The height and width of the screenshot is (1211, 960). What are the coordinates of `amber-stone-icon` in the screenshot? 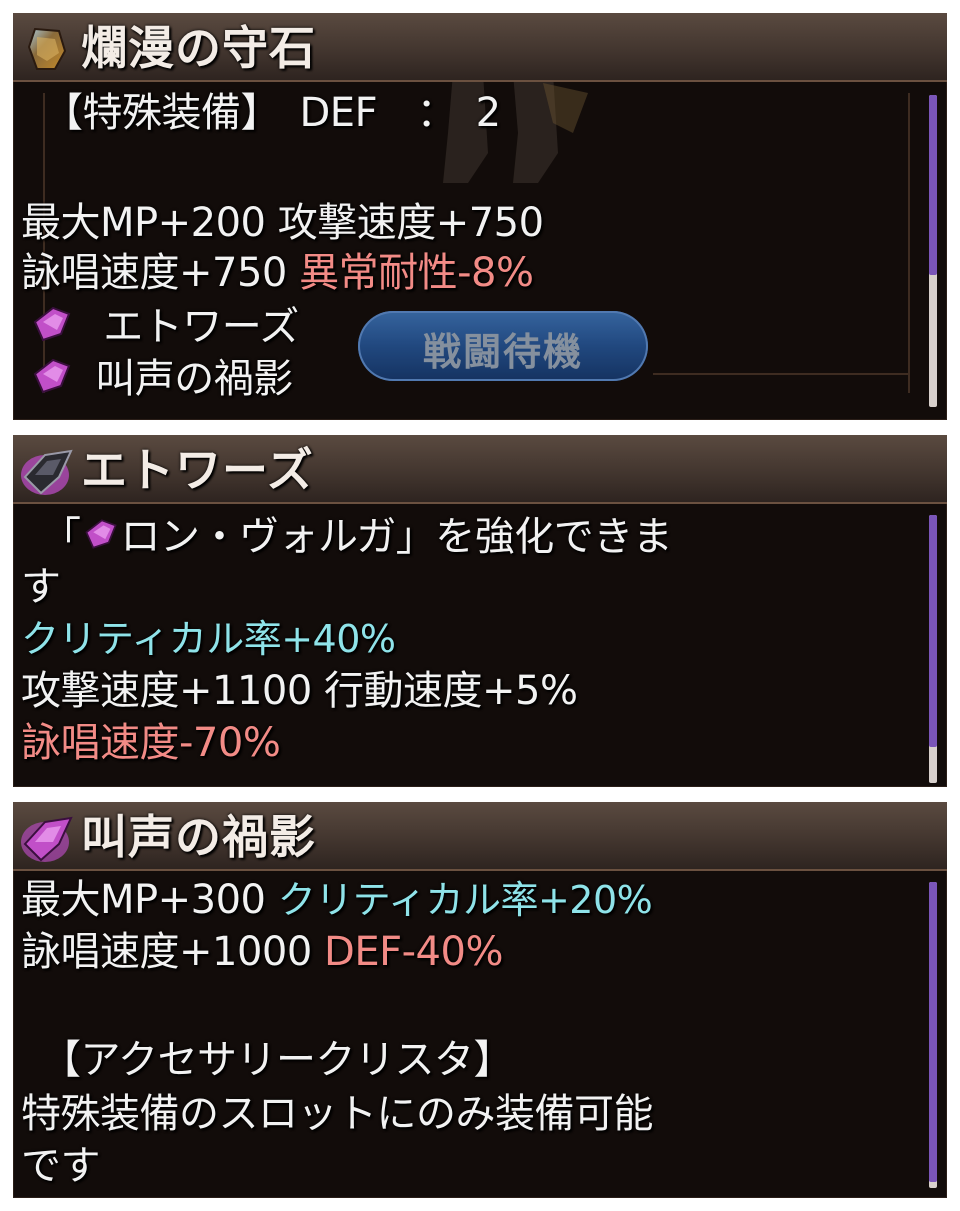 It's located at (47, 51).